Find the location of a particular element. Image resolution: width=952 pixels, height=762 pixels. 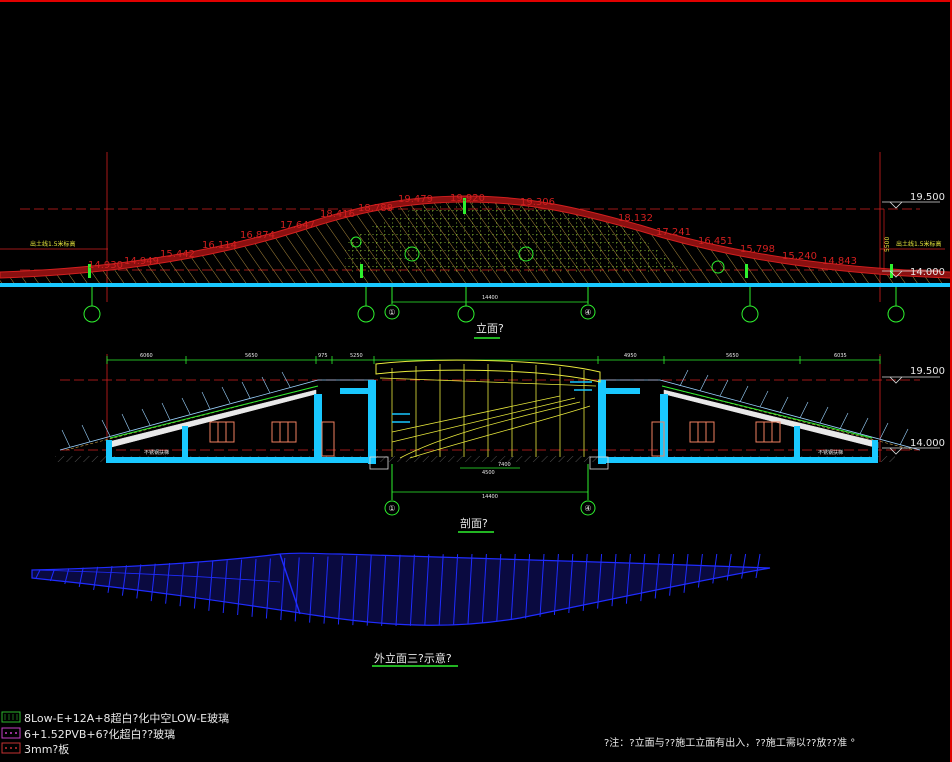

roof-level: 19.479 is located at coordinates (415, 199).